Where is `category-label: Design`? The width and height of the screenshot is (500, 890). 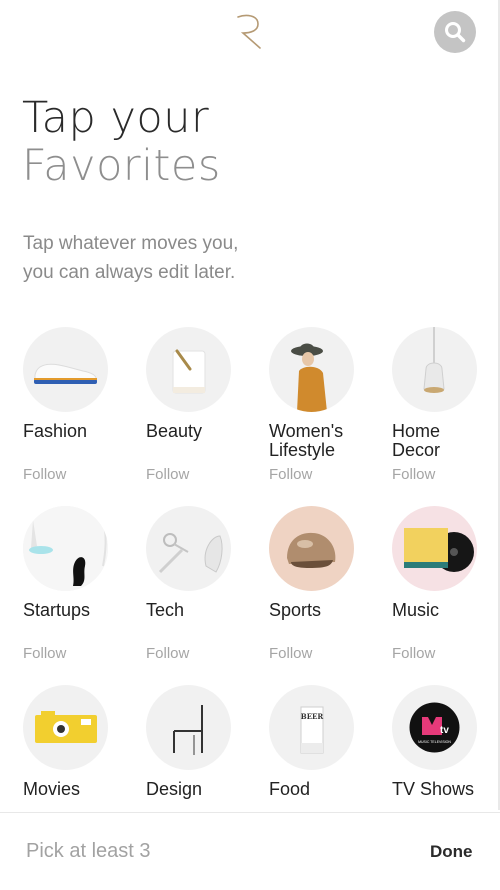 category-label: Design is located at coordinates (174, 789).